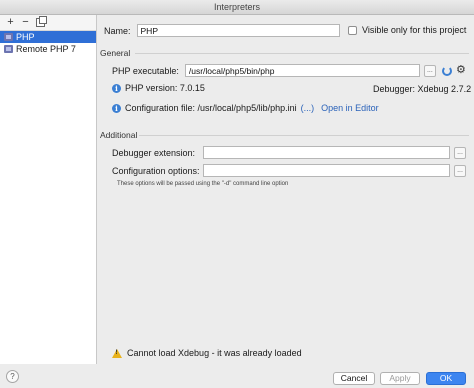 This screenshot has height=388, width=474. Describe the element at coordinates (350, 108) in the screenshot. I see `open-in-editor-link: Open in Editor` at that location.